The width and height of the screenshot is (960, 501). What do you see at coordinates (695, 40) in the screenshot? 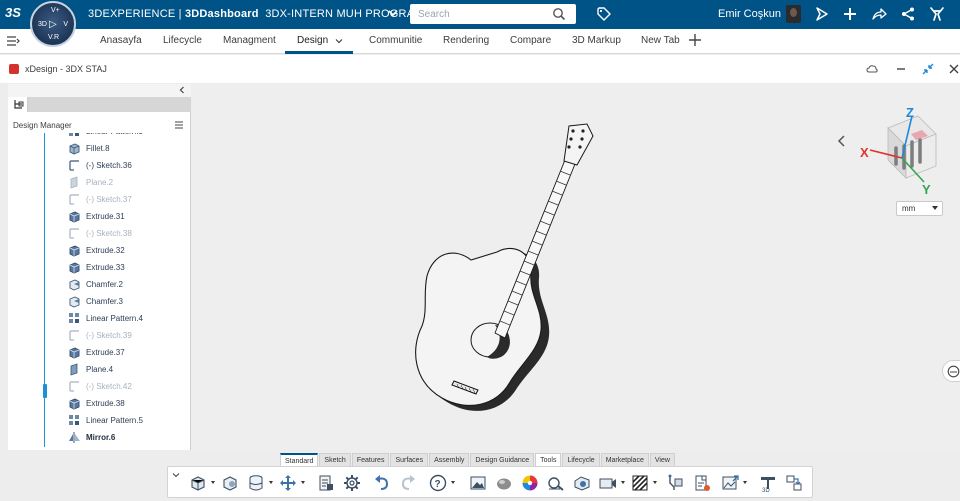
I see `add-tab-icon` at bounding box center [695, 40].